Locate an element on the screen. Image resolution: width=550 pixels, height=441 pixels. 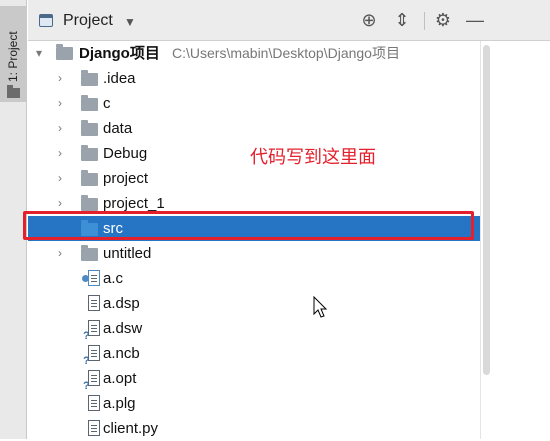
file-label: a.dsp is located at coordinates (121, 303).